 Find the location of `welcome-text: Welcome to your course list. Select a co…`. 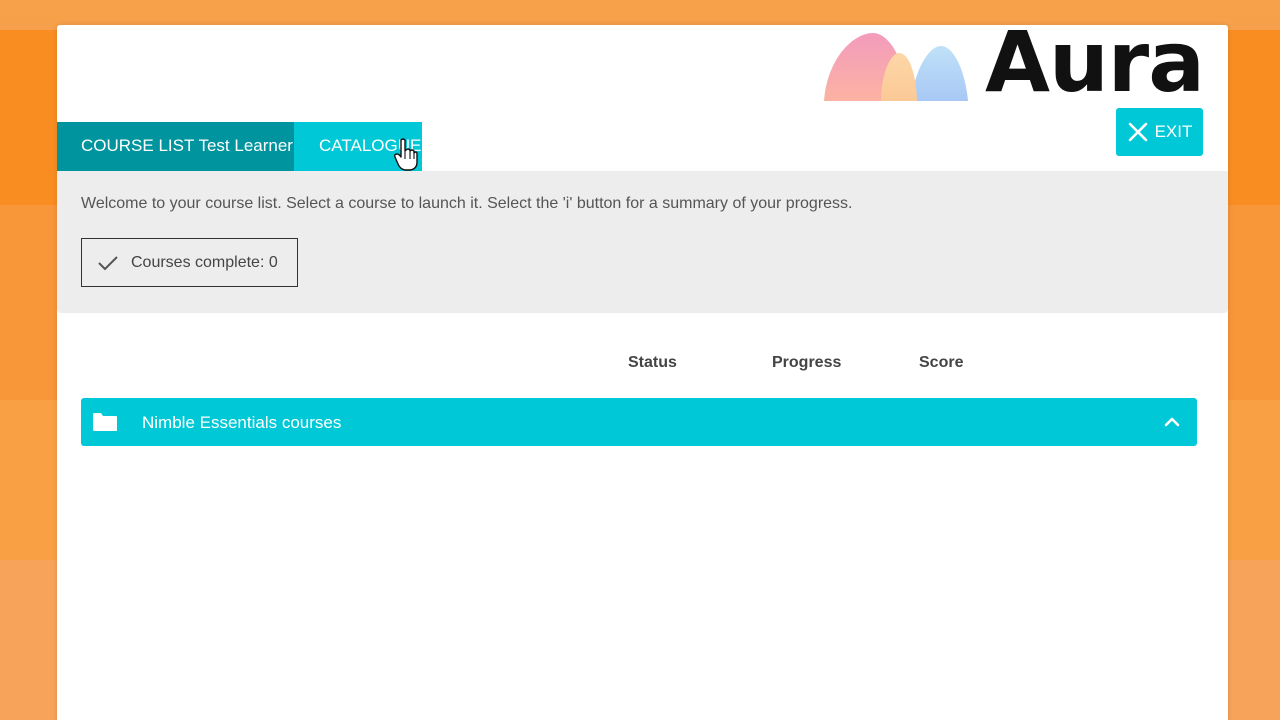

welcome-text: Welcome to your course list. Select a co… is located at coordinates (467, 203).